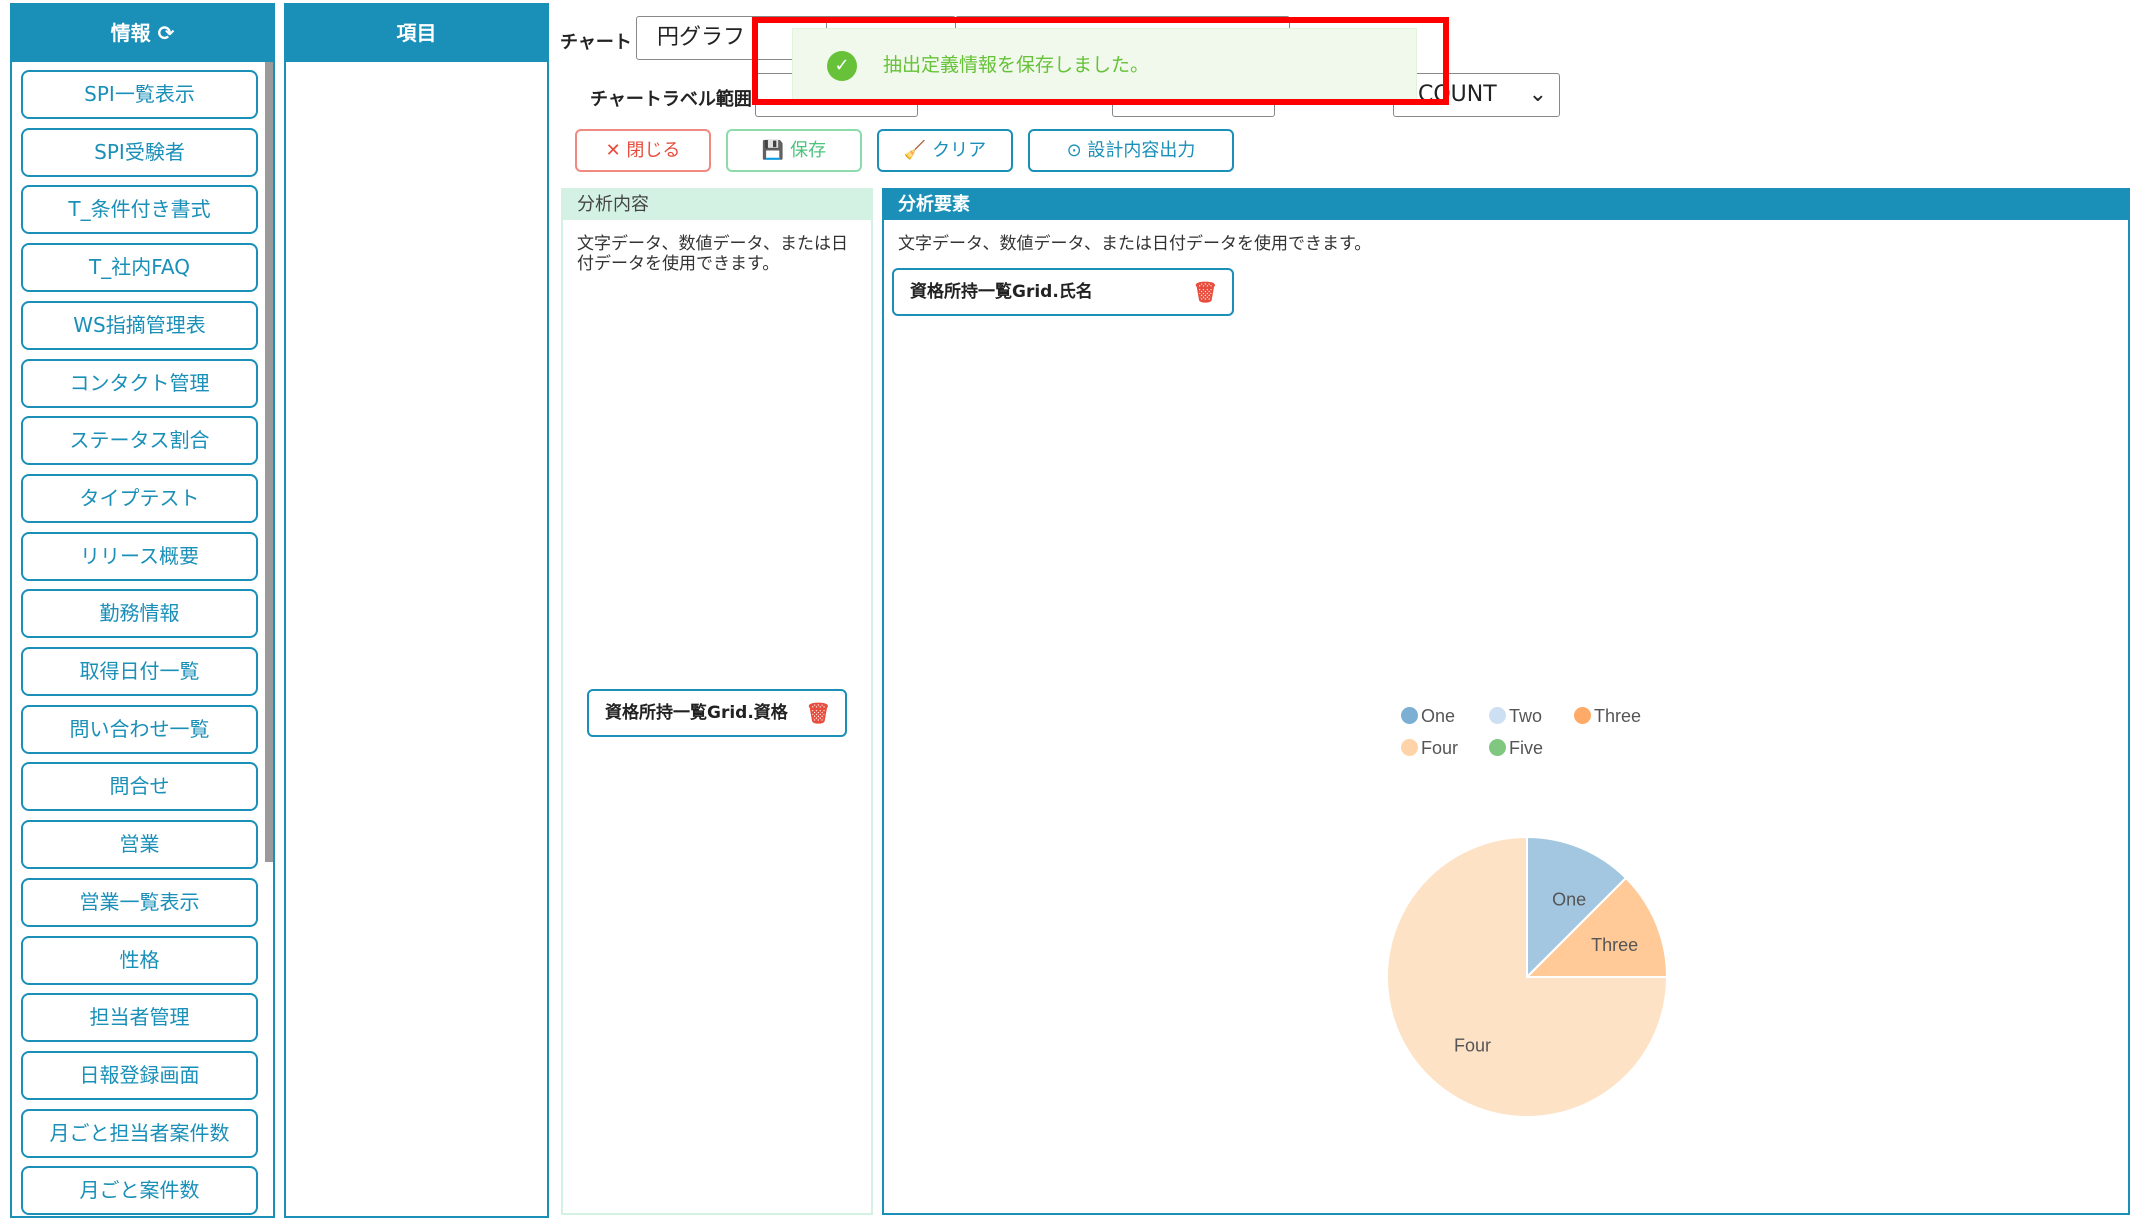 The width and height of the screenshot is (2147, 1226). Describe the element at coordinates (1472, 1045) in the screenshot. I see `pie-label: Four` at that location.